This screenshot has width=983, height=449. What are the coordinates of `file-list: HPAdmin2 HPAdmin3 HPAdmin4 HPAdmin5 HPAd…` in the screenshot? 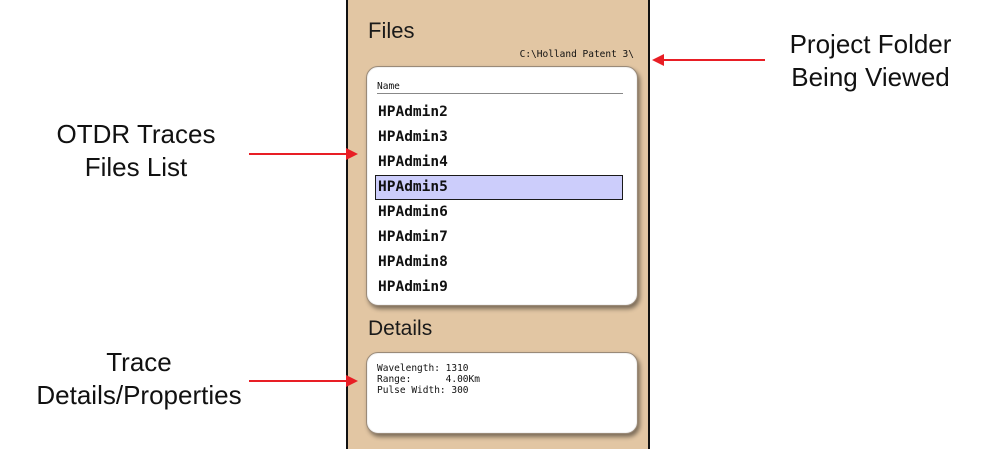 It's located at (499, 200).